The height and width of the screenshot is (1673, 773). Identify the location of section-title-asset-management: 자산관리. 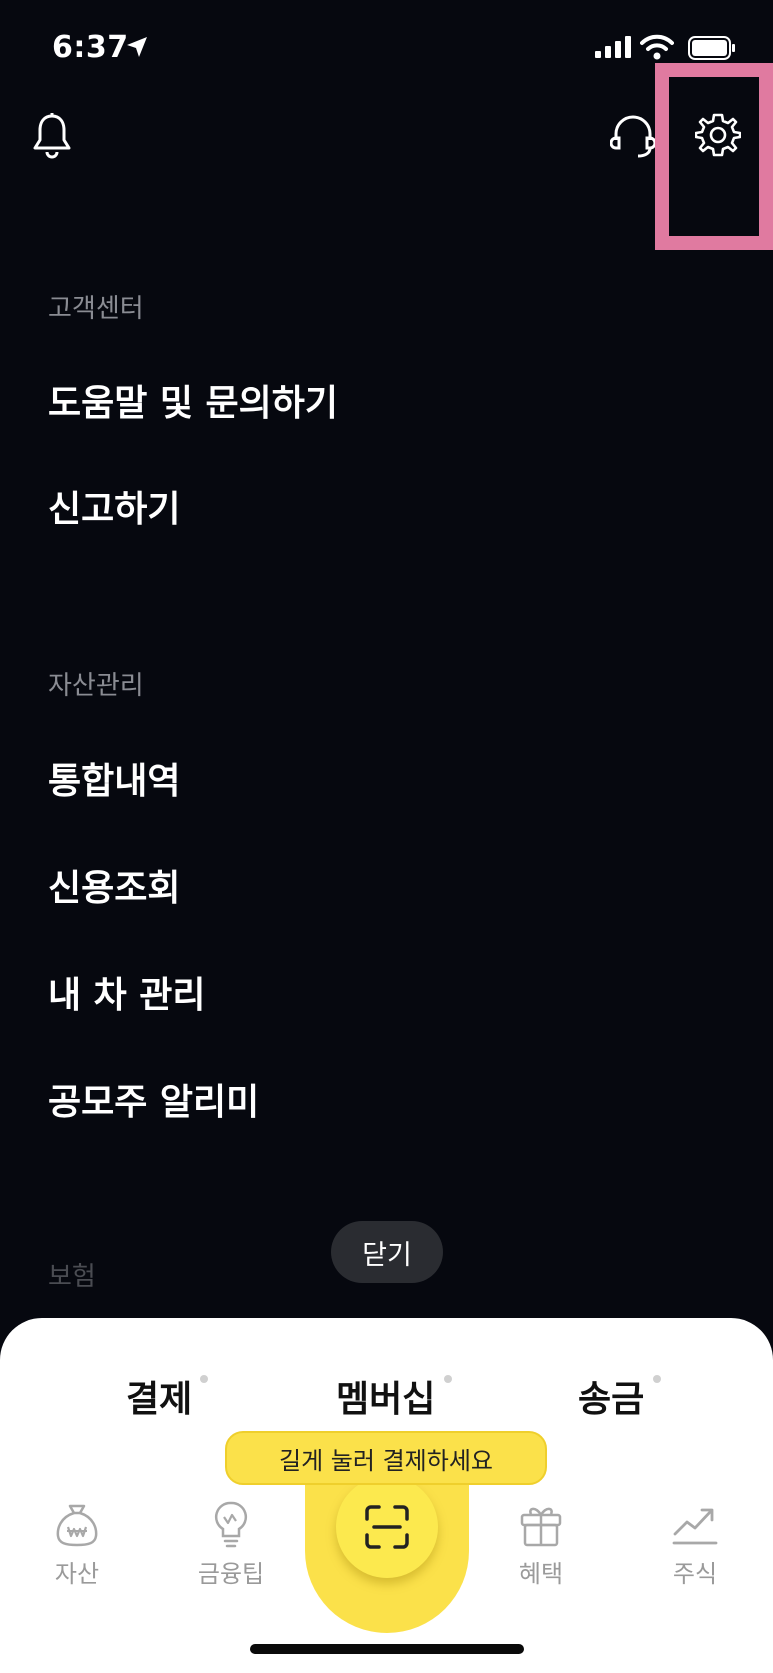
(96, 686).